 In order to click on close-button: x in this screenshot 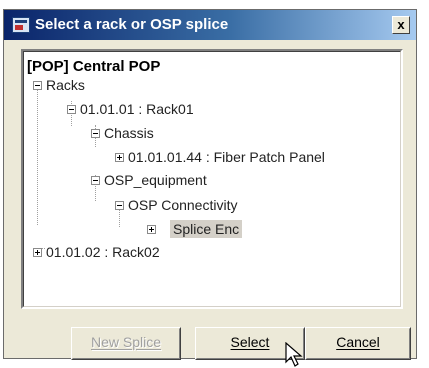, I will do `click(401, 25)`.